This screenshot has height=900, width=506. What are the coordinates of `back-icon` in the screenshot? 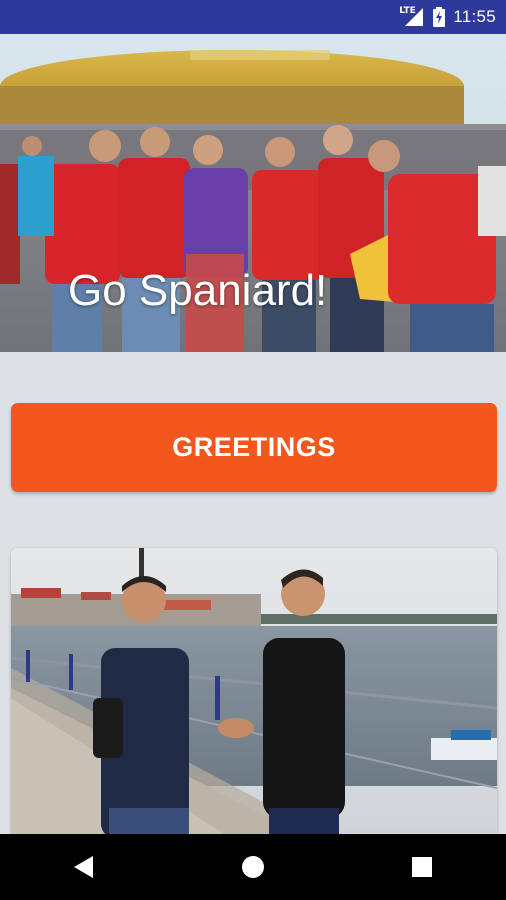 It's located at (84, 867).